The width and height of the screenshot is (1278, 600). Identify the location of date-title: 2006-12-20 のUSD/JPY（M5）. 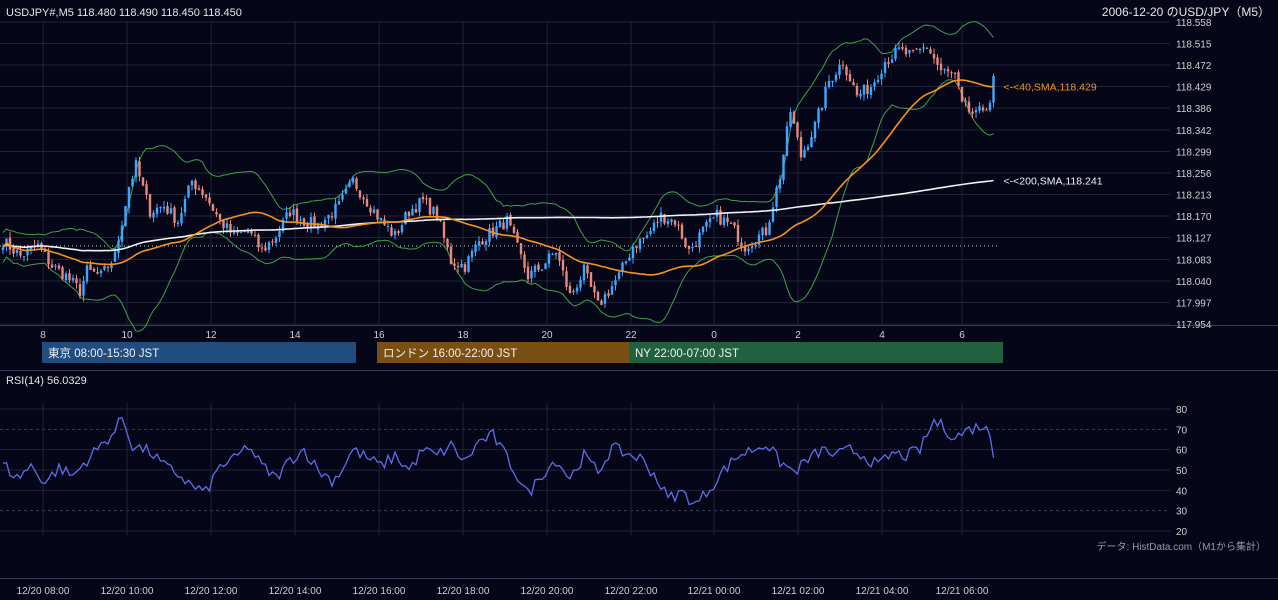
(1186, 12).